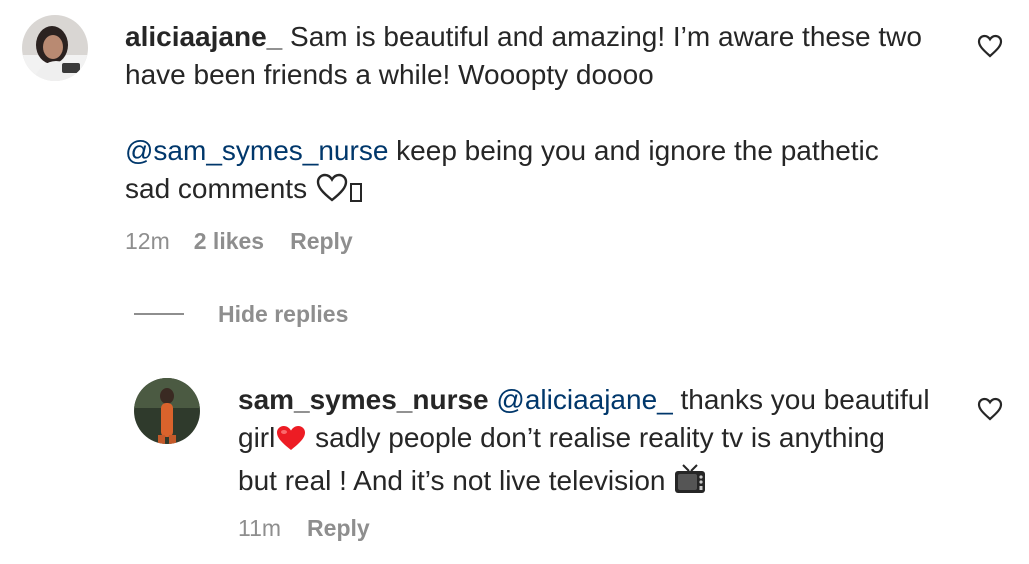 This screenshot has height=564, width=1029. What do you see at coordinates (203, 36) in the screenshot?
I see `comment-username: aliciaajane_` at bounding box center [203, 36].